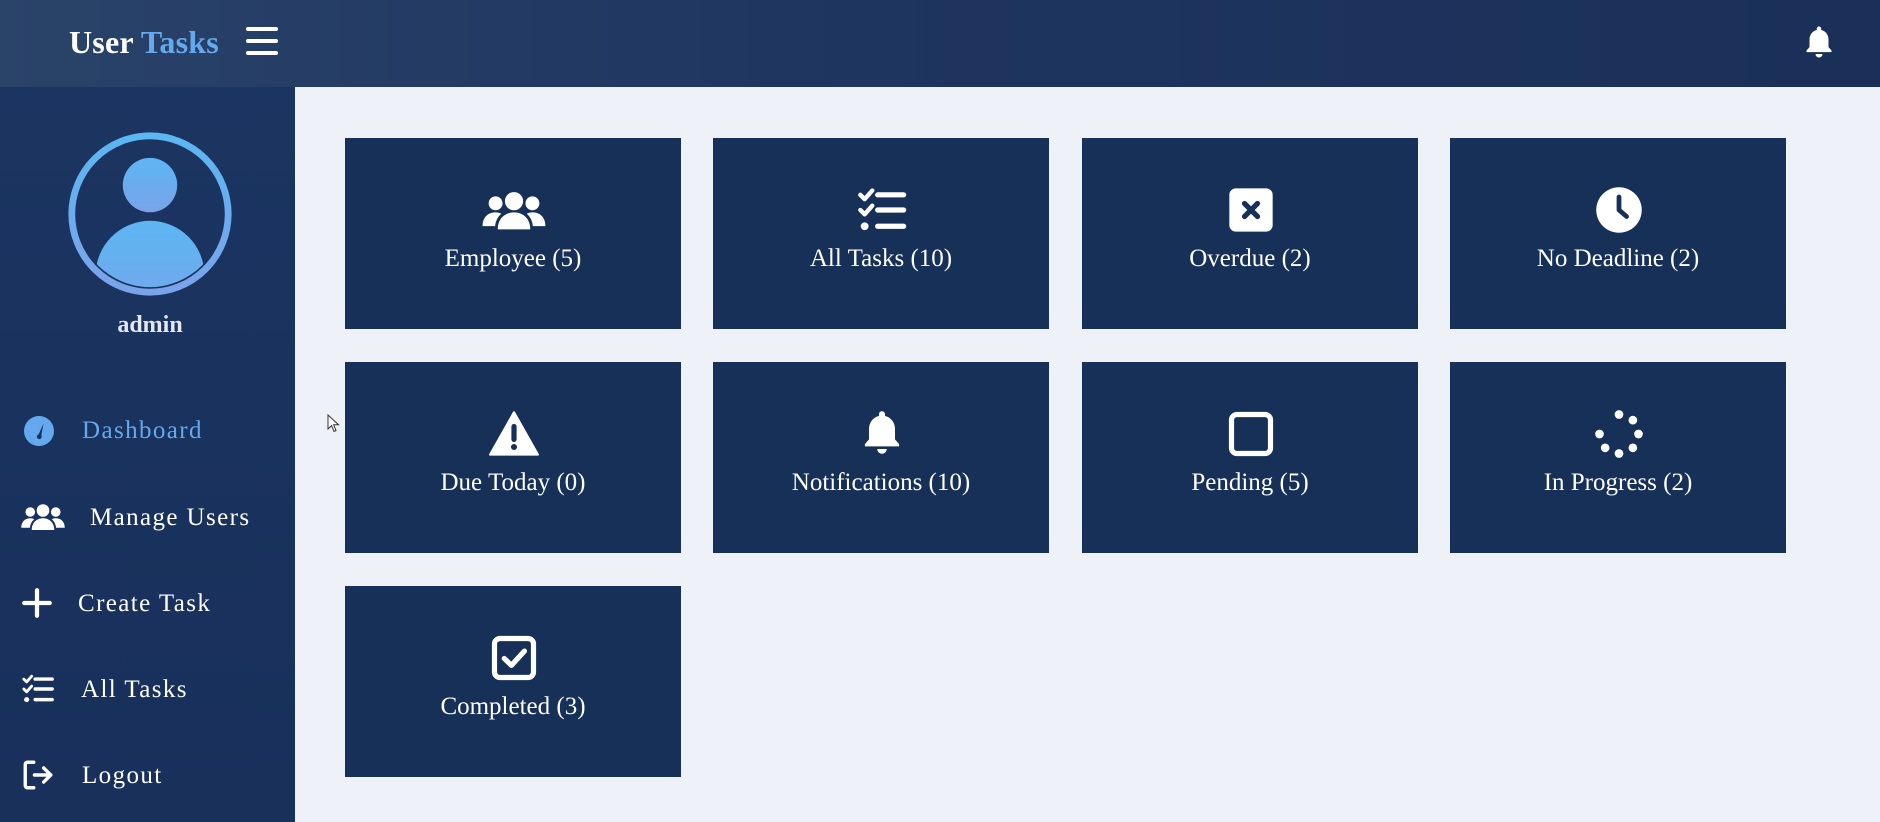  What do you see at coordinates (1619, 210) in the screenshot?
I see `clock-icon` at bounding box center [1619, 210].